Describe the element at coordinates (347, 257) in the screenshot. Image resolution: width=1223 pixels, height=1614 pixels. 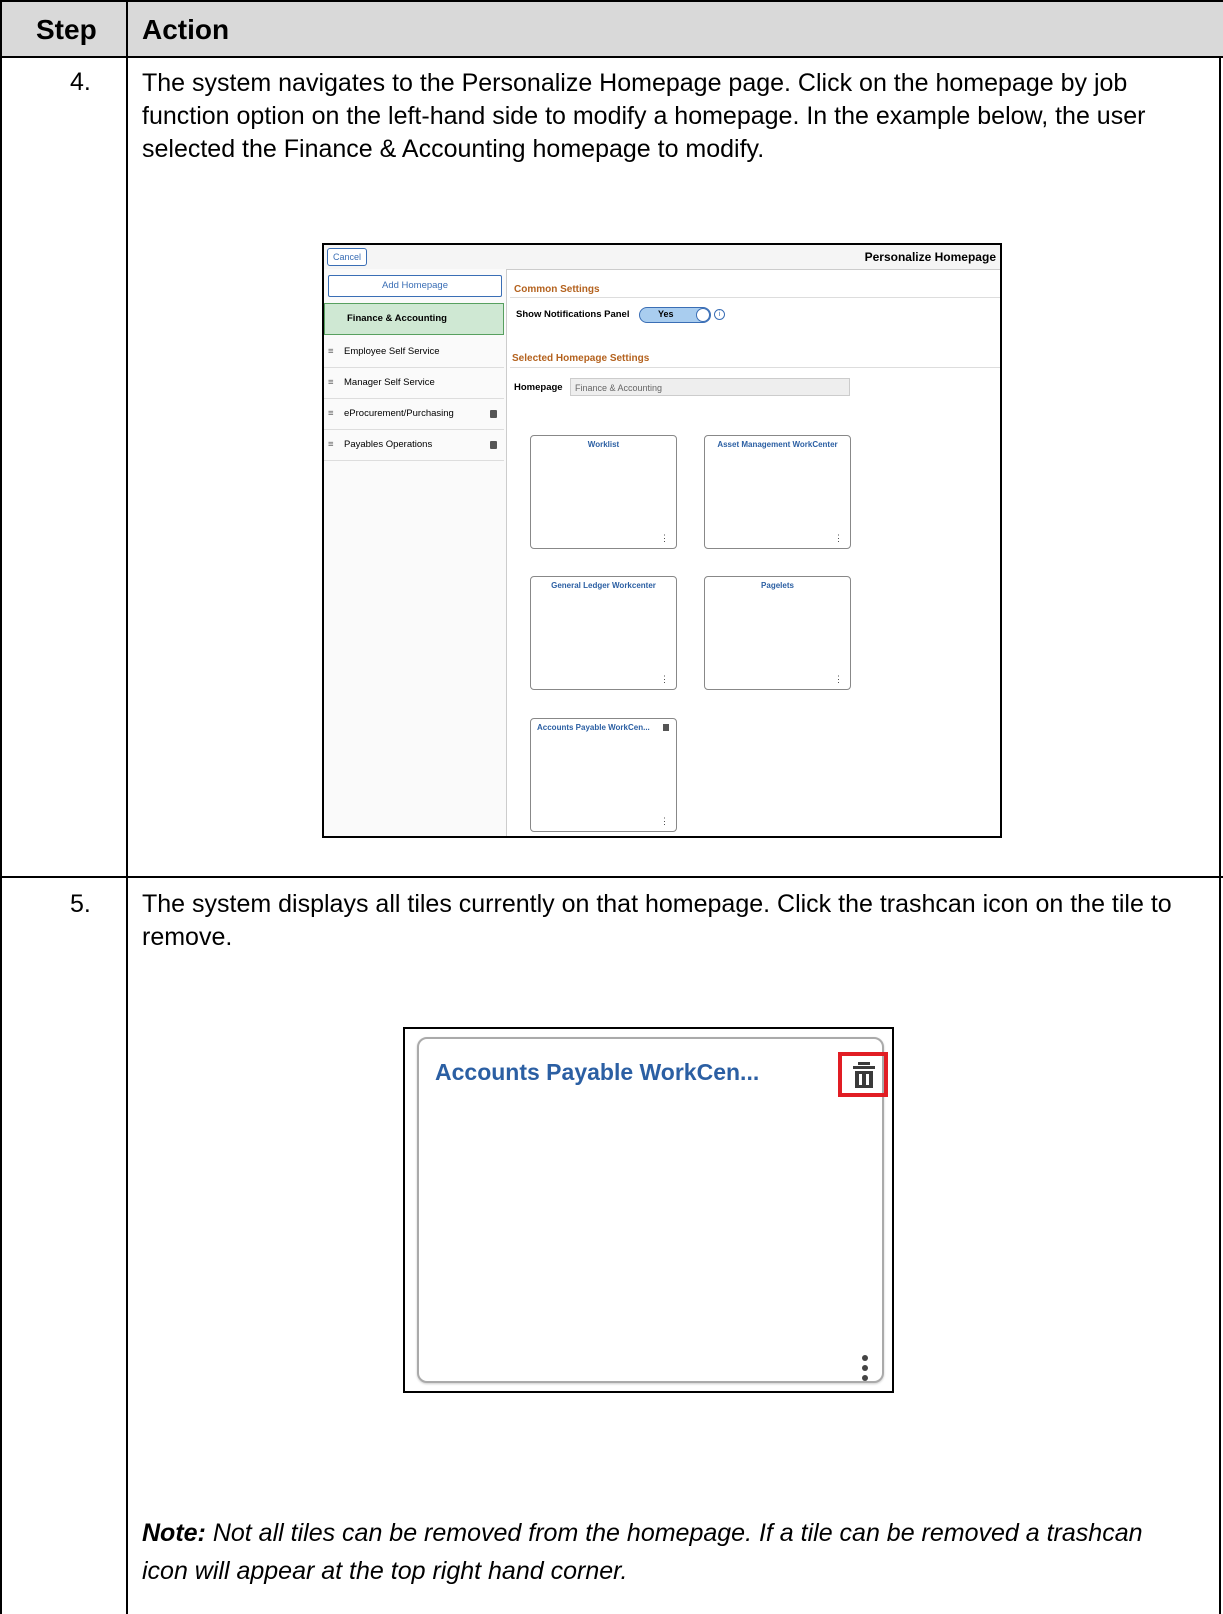
I see `cancel-button: Cancel` at that location.